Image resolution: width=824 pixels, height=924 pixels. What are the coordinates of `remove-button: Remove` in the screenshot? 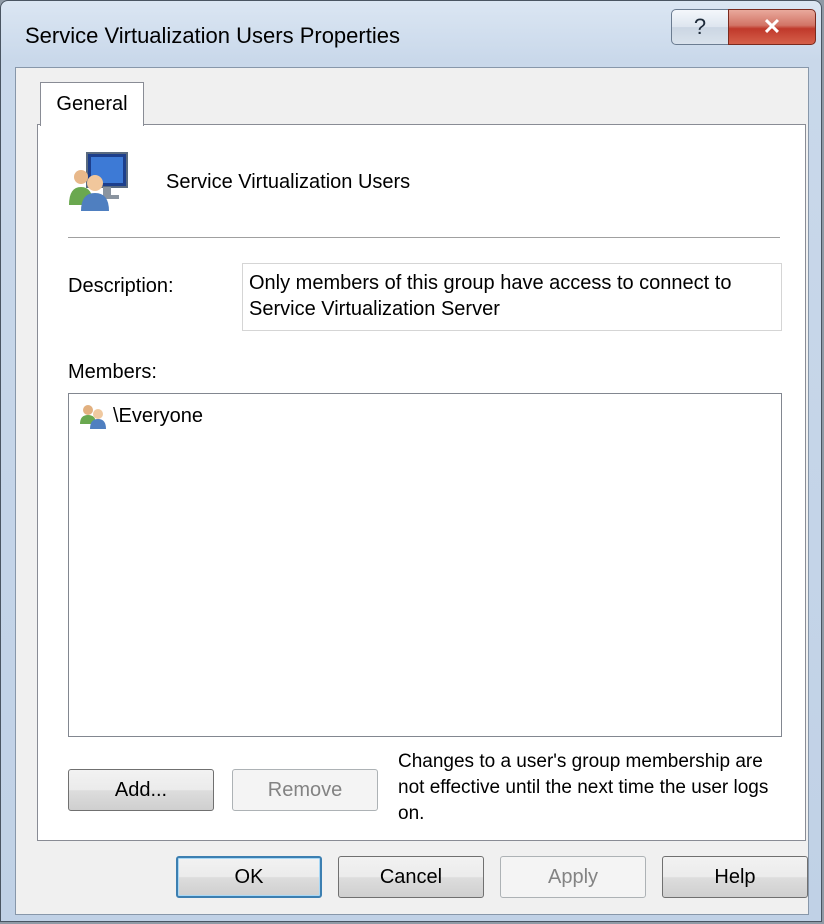 It's located at (305, 790).